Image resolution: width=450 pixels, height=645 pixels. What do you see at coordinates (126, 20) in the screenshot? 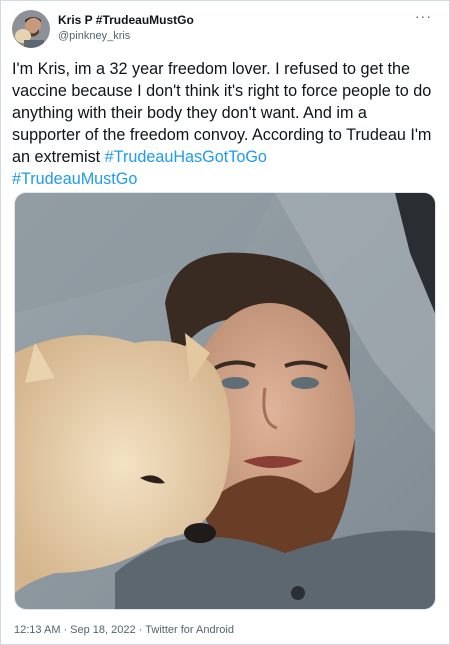
I see `author-display-name: Kris P #TrudeauMustGo` at bounding box center [126, 20].